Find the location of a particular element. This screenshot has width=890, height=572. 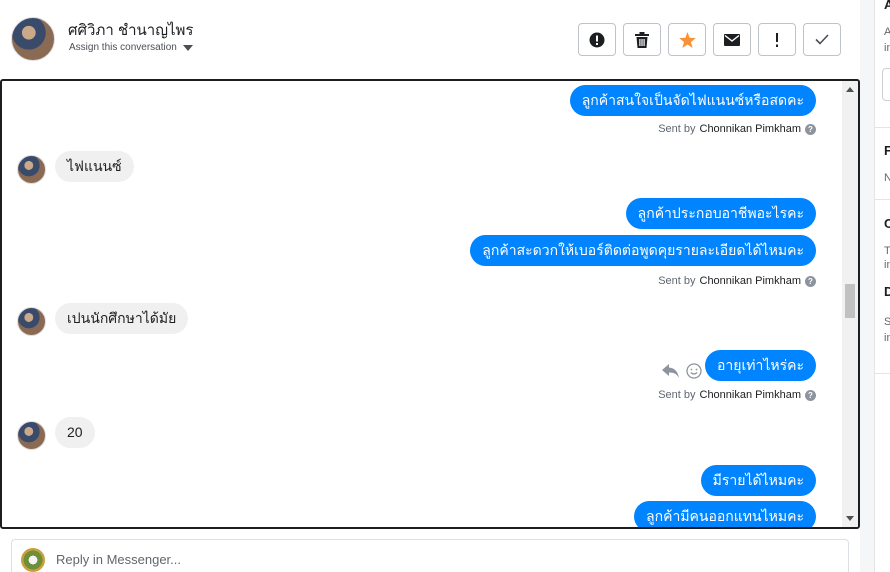

star-button is located at coordinates (687, 39).